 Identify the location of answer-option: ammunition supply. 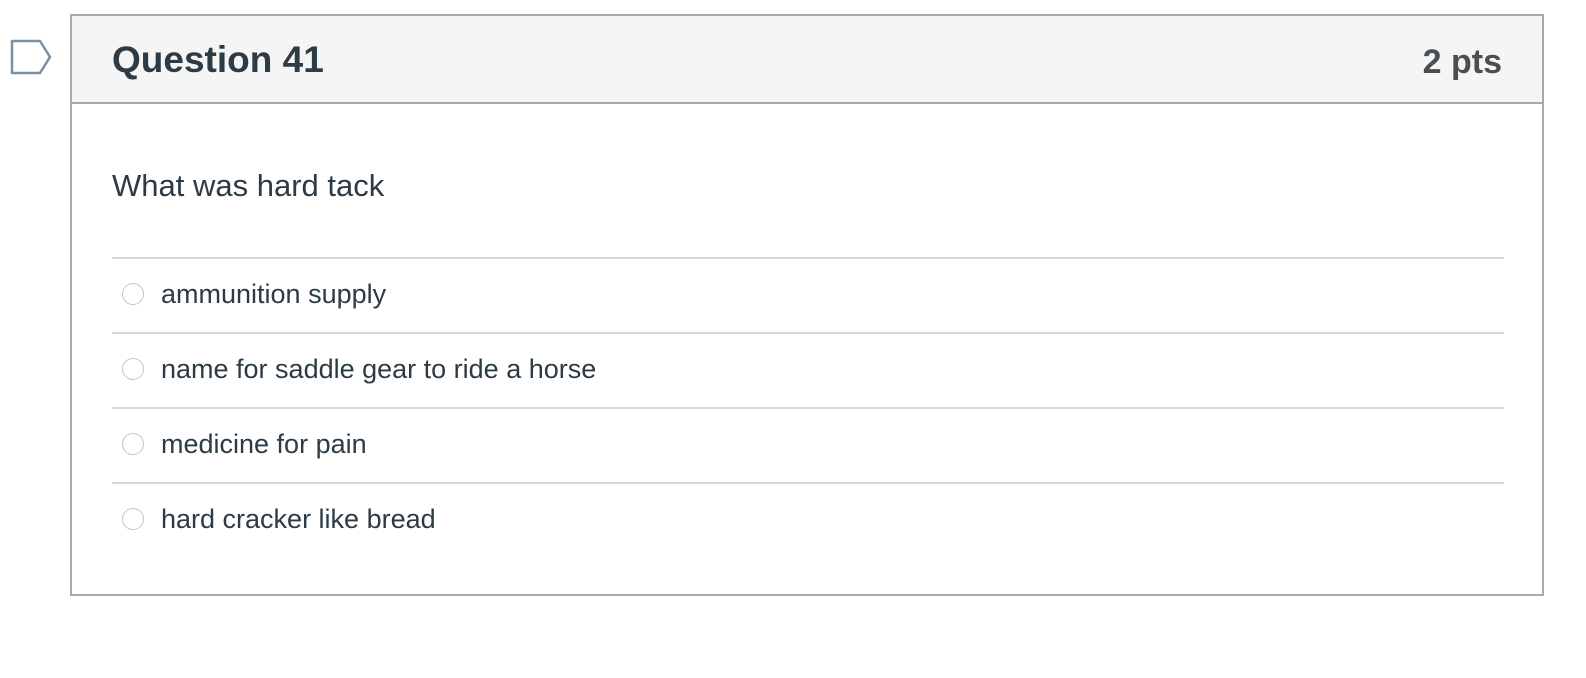
(808, 296).